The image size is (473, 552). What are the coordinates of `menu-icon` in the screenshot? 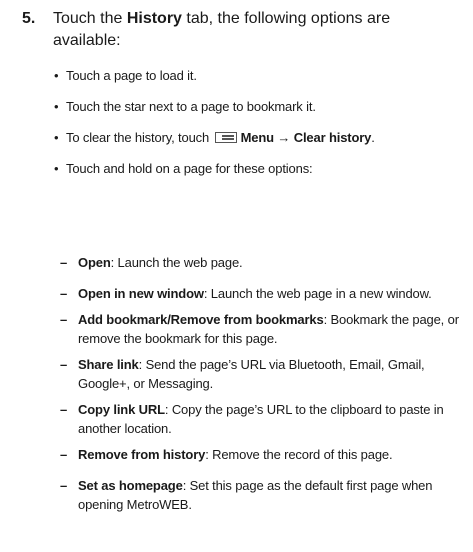 It's located at (225, 137).